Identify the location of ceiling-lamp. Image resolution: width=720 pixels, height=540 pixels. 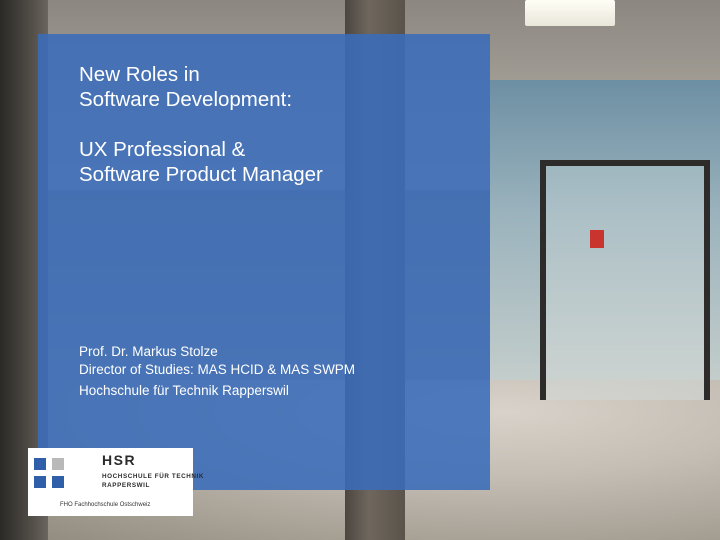
(570, 13).